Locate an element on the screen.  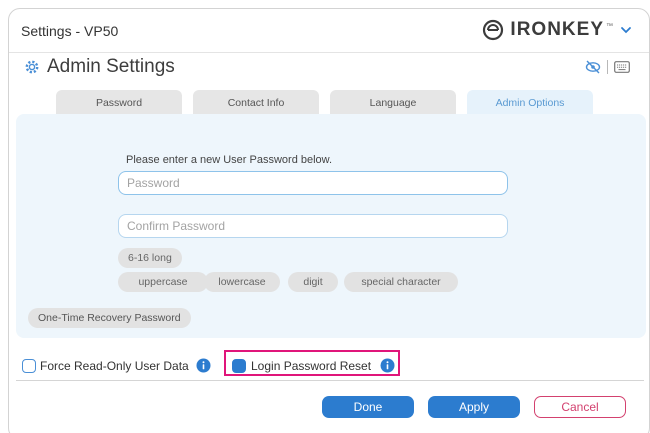
tab-contact-info: Contact Info is located at coordinates (256, 103).